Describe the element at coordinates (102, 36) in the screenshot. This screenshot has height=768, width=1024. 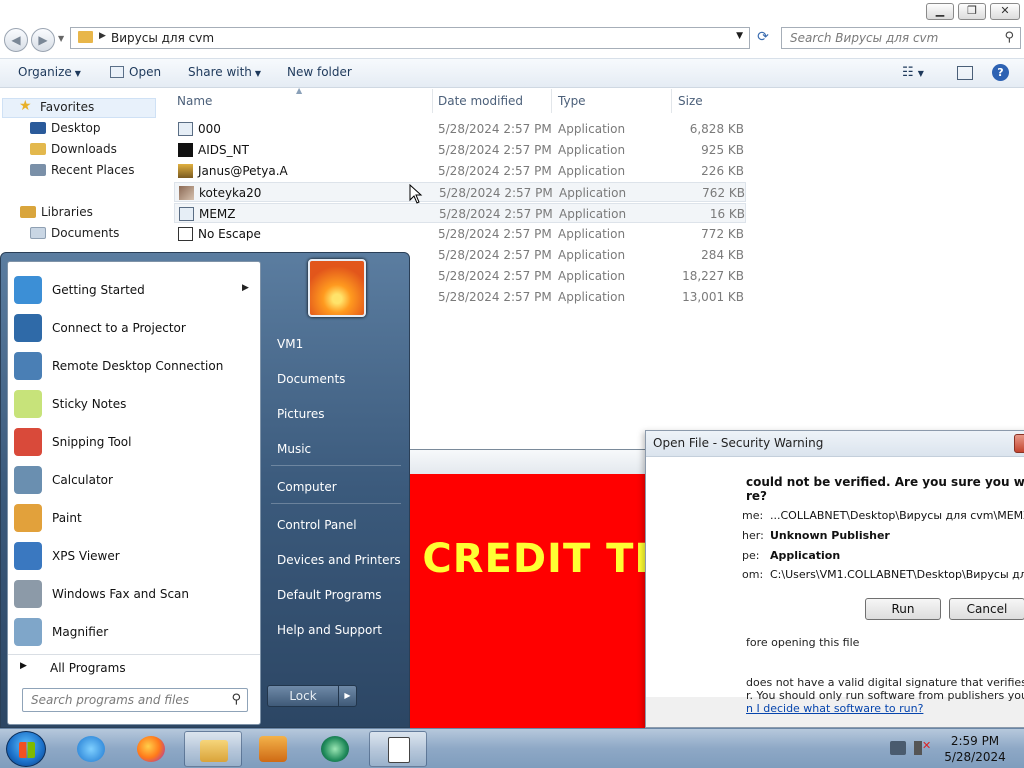
I see `breadcrumb-arrow-icon: ▶` at that location.